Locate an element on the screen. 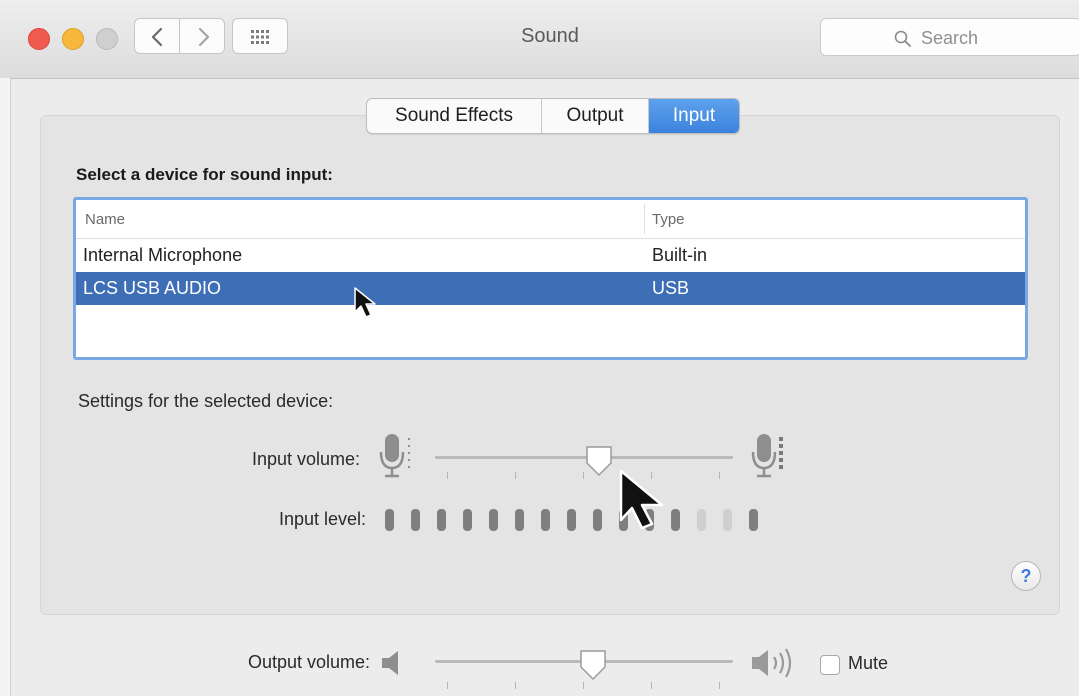  column-header-type: Type is located at coordinates (668, 219).